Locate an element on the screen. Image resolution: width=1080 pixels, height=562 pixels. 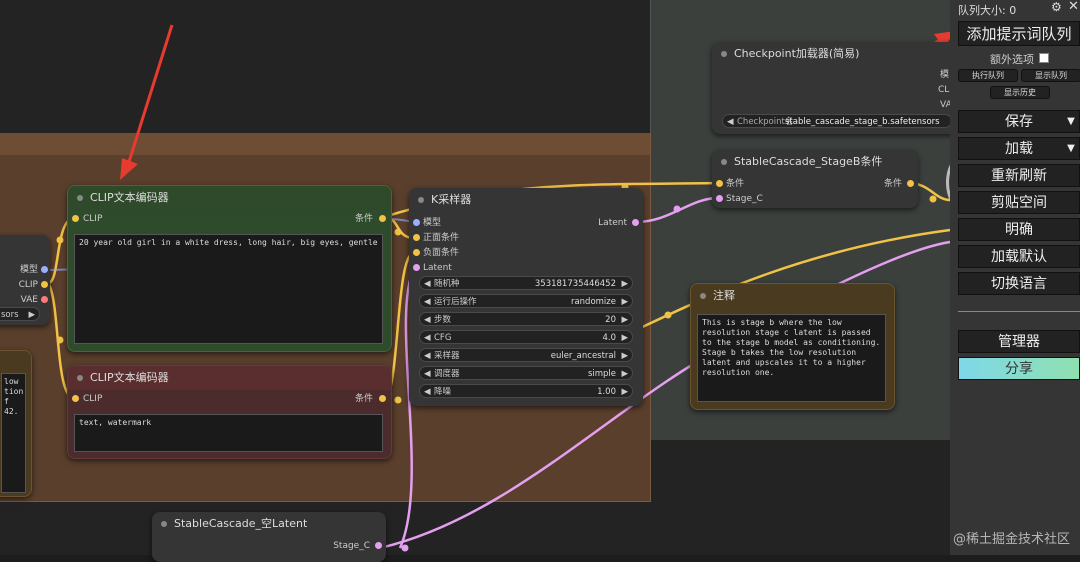
seed-widget: ◀ 随机种 353181735446452 ▶ is located at coordinates (526, 283).